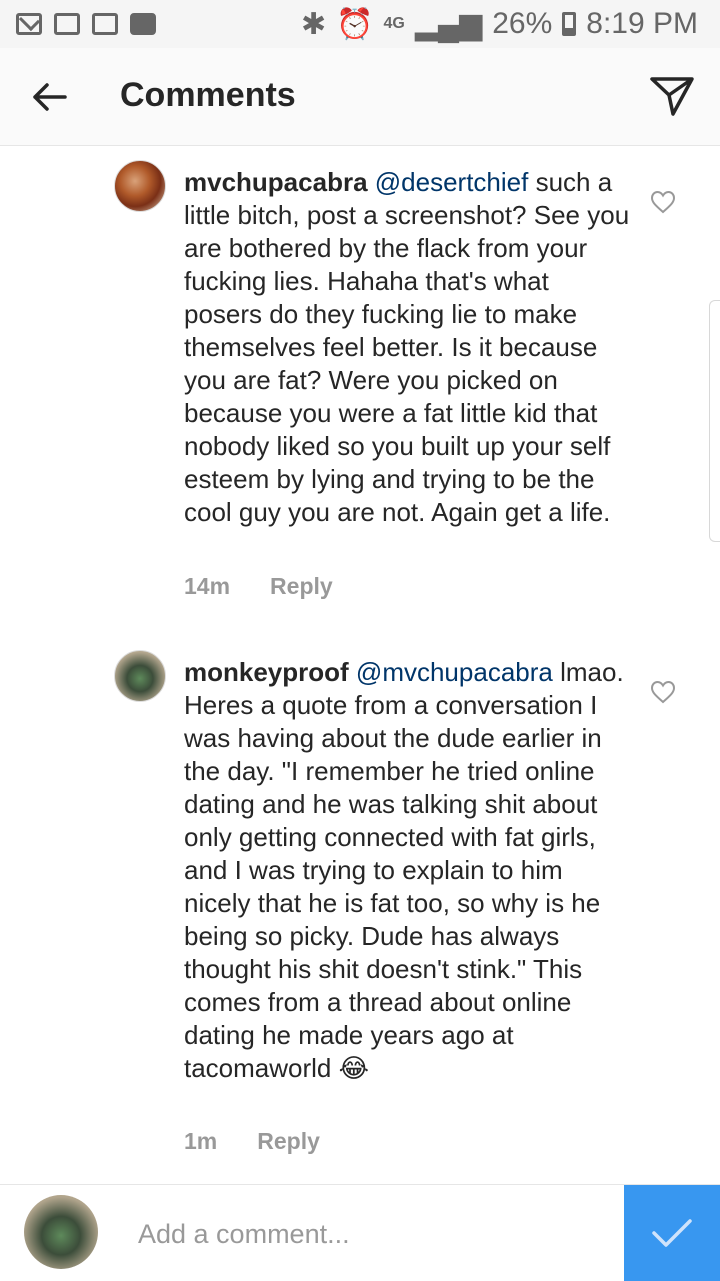  Describe the element at coordinates (394, 23) in the screenshot. I see `network-type: 4G` at that location.